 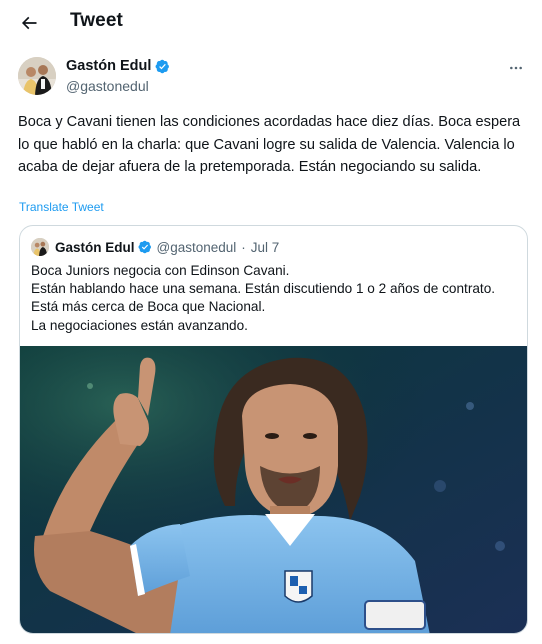 I want to click on translate-tweet-link: Translate Tweet, so click(x=61, y=207).